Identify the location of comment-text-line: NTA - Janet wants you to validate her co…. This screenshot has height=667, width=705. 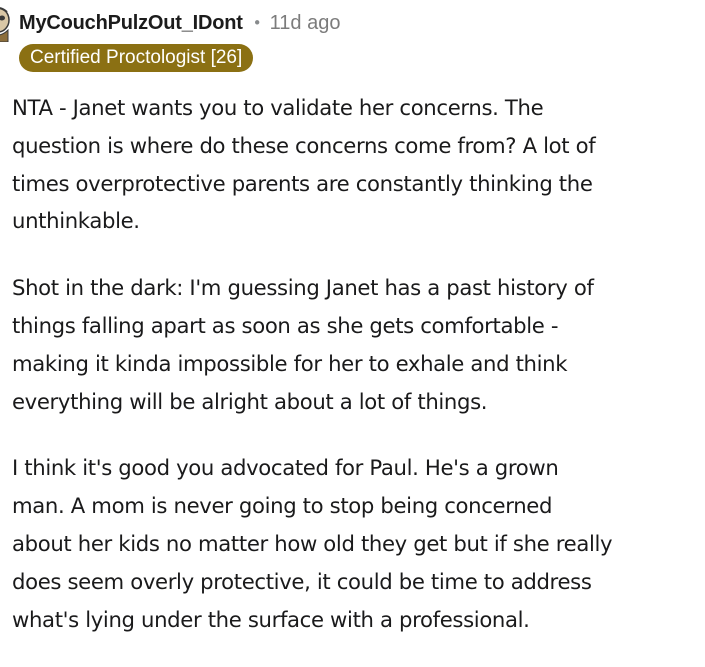
(278, 107).